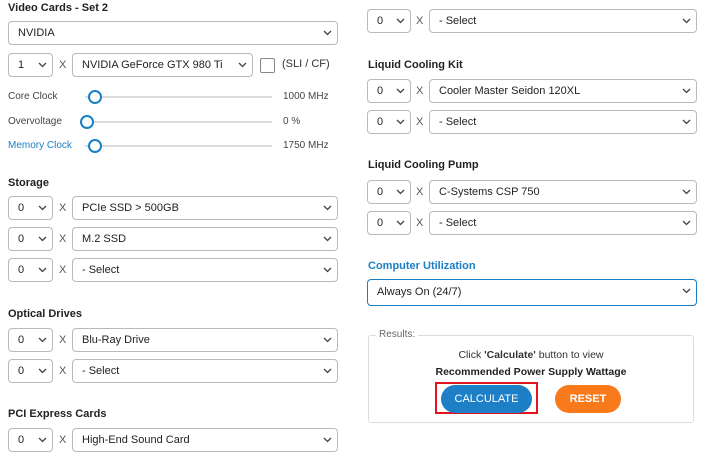  I want to click on item-value: Blu-Ray Drive, so click(116, 340).